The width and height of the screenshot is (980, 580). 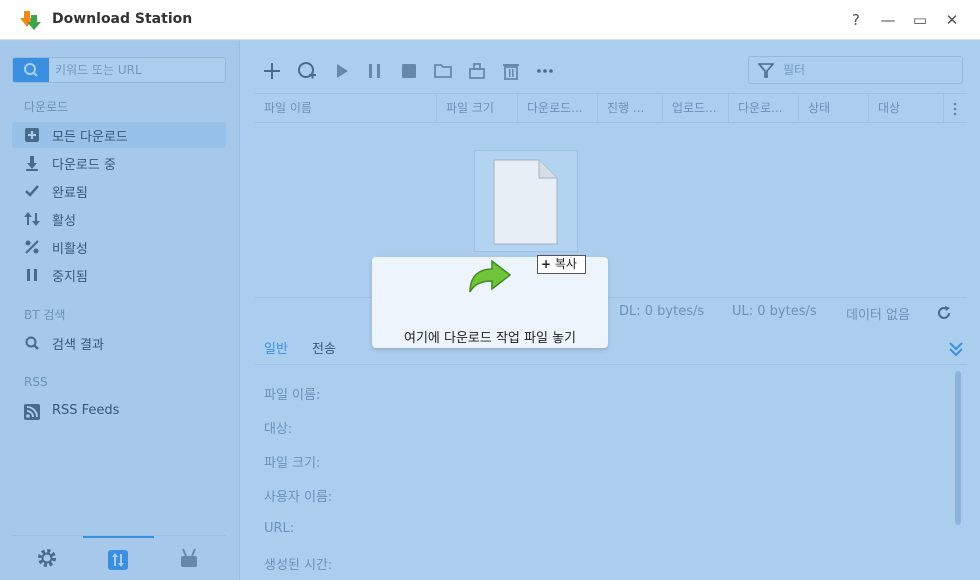 I want to click on document-icon, so click(x=525, y=202).